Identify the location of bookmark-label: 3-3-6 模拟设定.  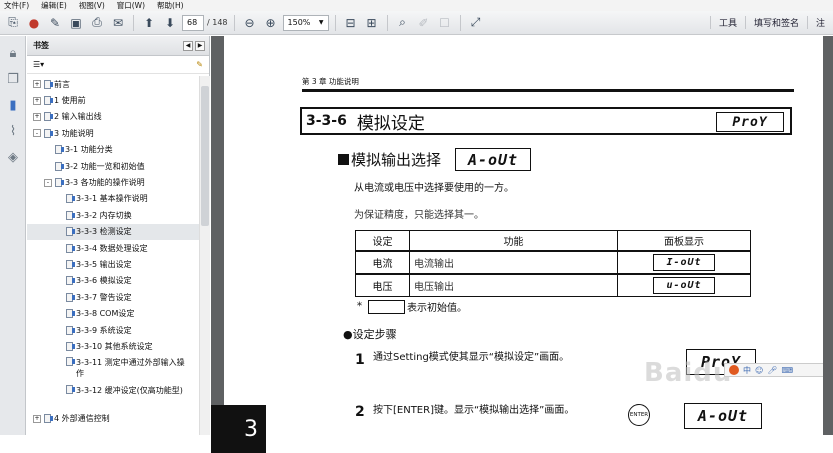
(104, 281).